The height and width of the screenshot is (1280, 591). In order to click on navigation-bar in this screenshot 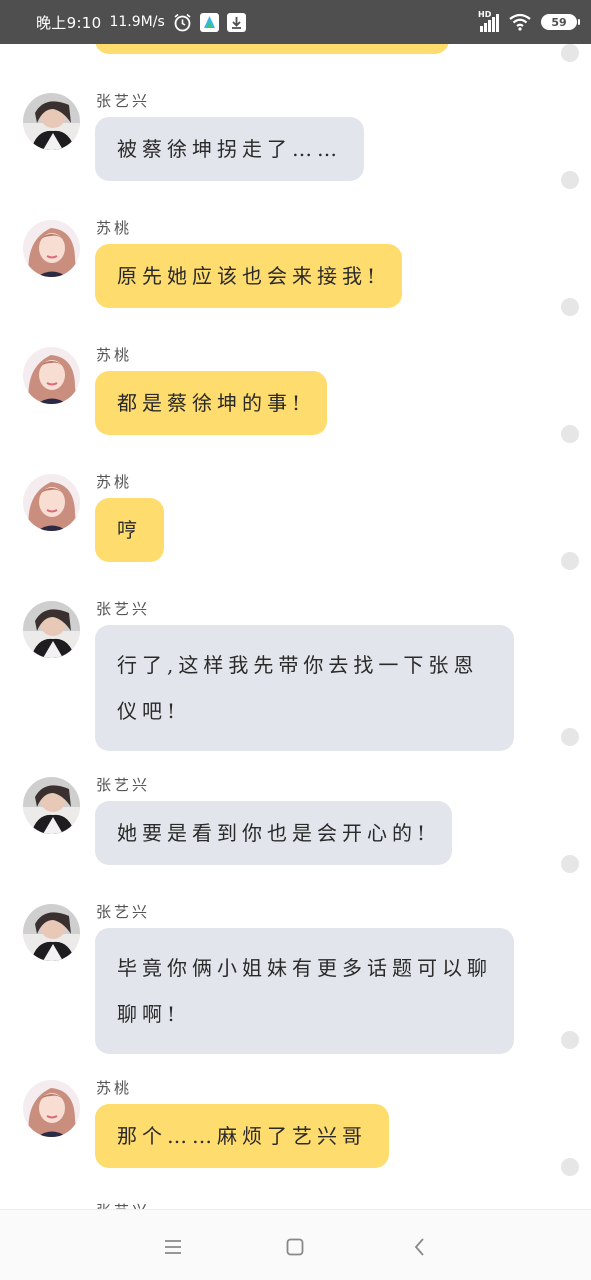, I will do `click(295, 1244)`.